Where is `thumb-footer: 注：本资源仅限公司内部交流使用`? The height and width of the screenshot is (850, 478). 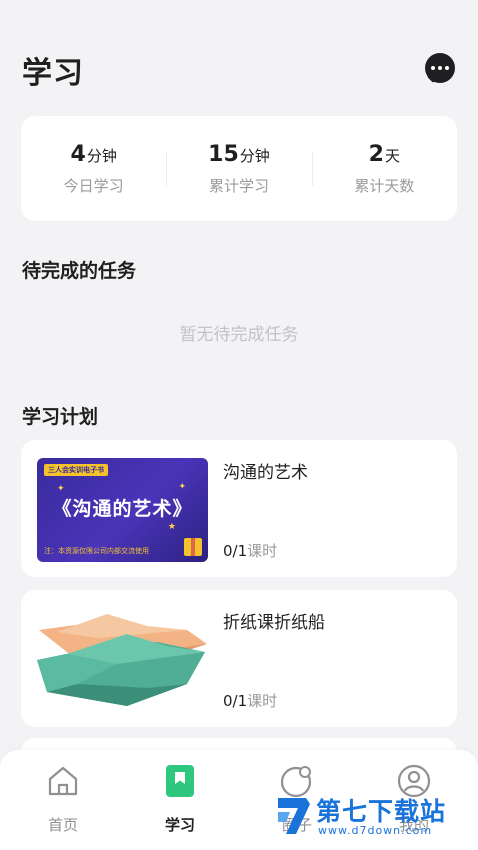 thumb-footer: 注：本资源仅限公司内部交流使用 is located at coordinates (96, 551).